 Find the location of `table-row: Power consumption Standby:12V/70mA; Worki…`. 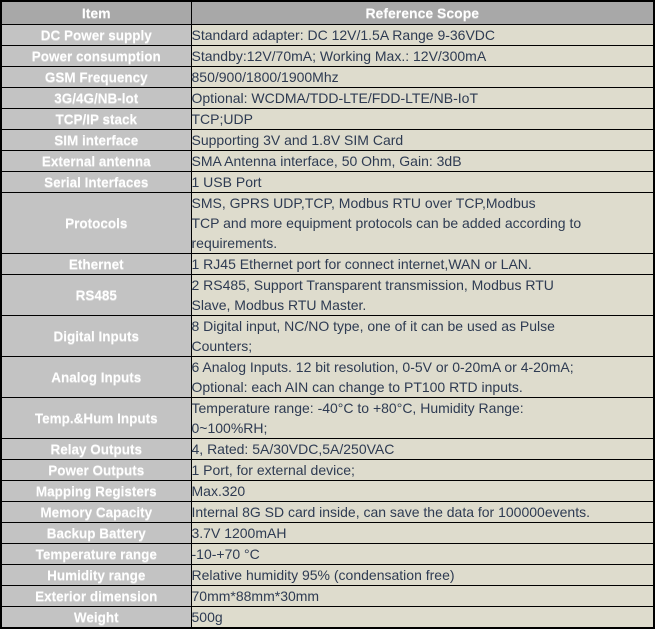

table-row: Power consumption Standby:12V/70mA; Worki… is located at coordinates (327, 56).